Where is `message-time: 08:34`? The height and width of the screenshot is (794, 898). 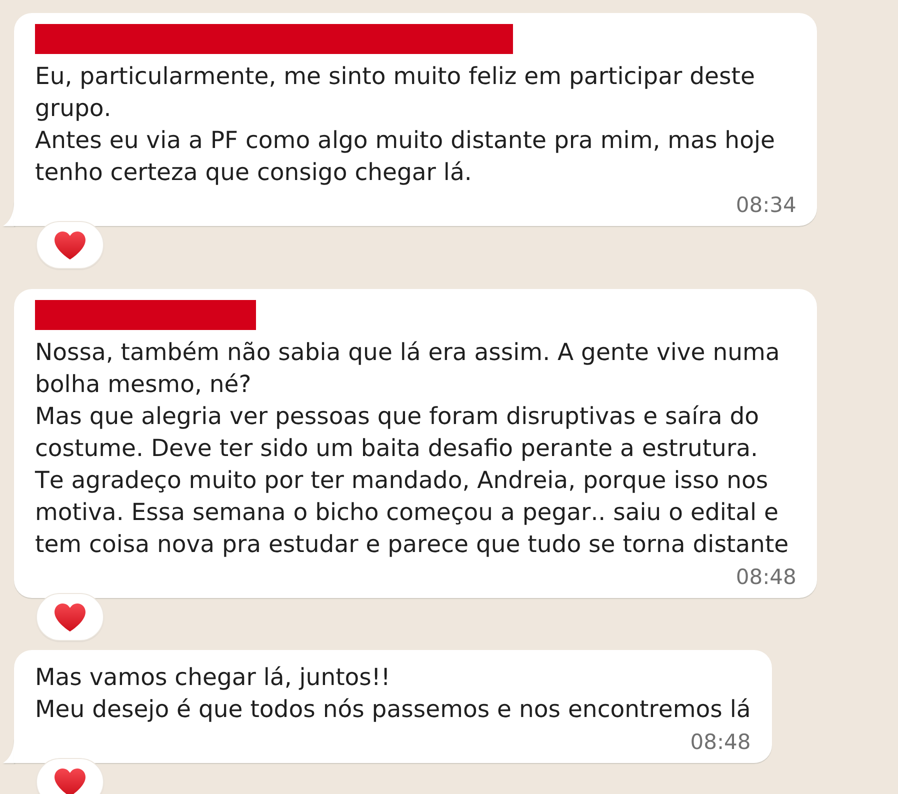
message-time: 08:34 is located at coordinates (766, 205).